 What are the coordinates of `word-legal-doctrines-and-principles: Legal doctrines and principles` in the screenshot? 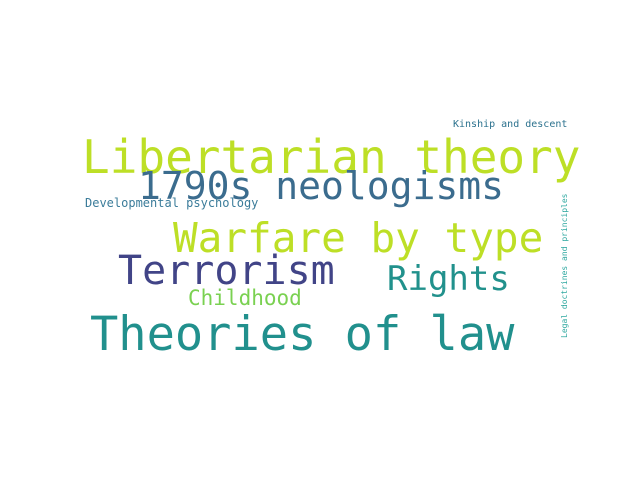 It's located at (564, 266).